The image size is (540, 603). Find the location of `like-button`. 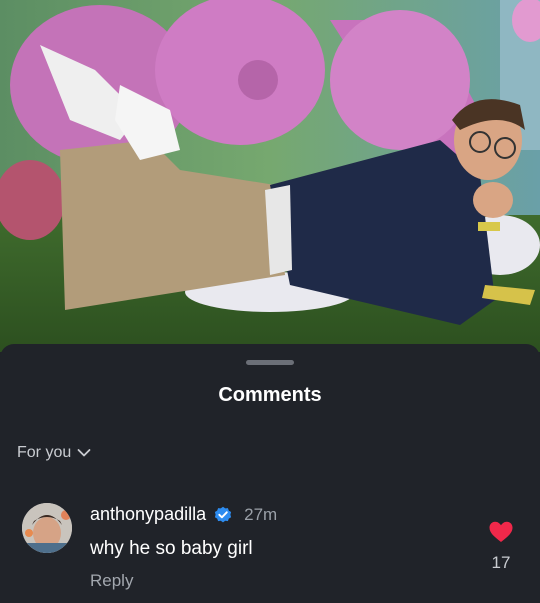

like-button is located at coordinates (501, 534).